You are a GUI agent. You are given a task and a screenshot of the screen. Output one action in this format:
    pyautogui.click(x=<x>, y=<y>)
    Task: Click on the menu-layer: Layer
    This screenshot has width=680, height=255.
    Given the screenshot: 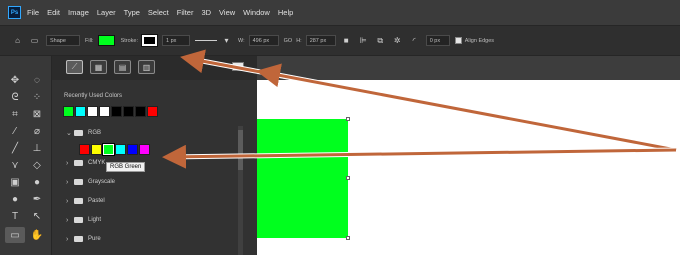 What is the action you would take?
    pyautogui.click(x=106, y=12)
    